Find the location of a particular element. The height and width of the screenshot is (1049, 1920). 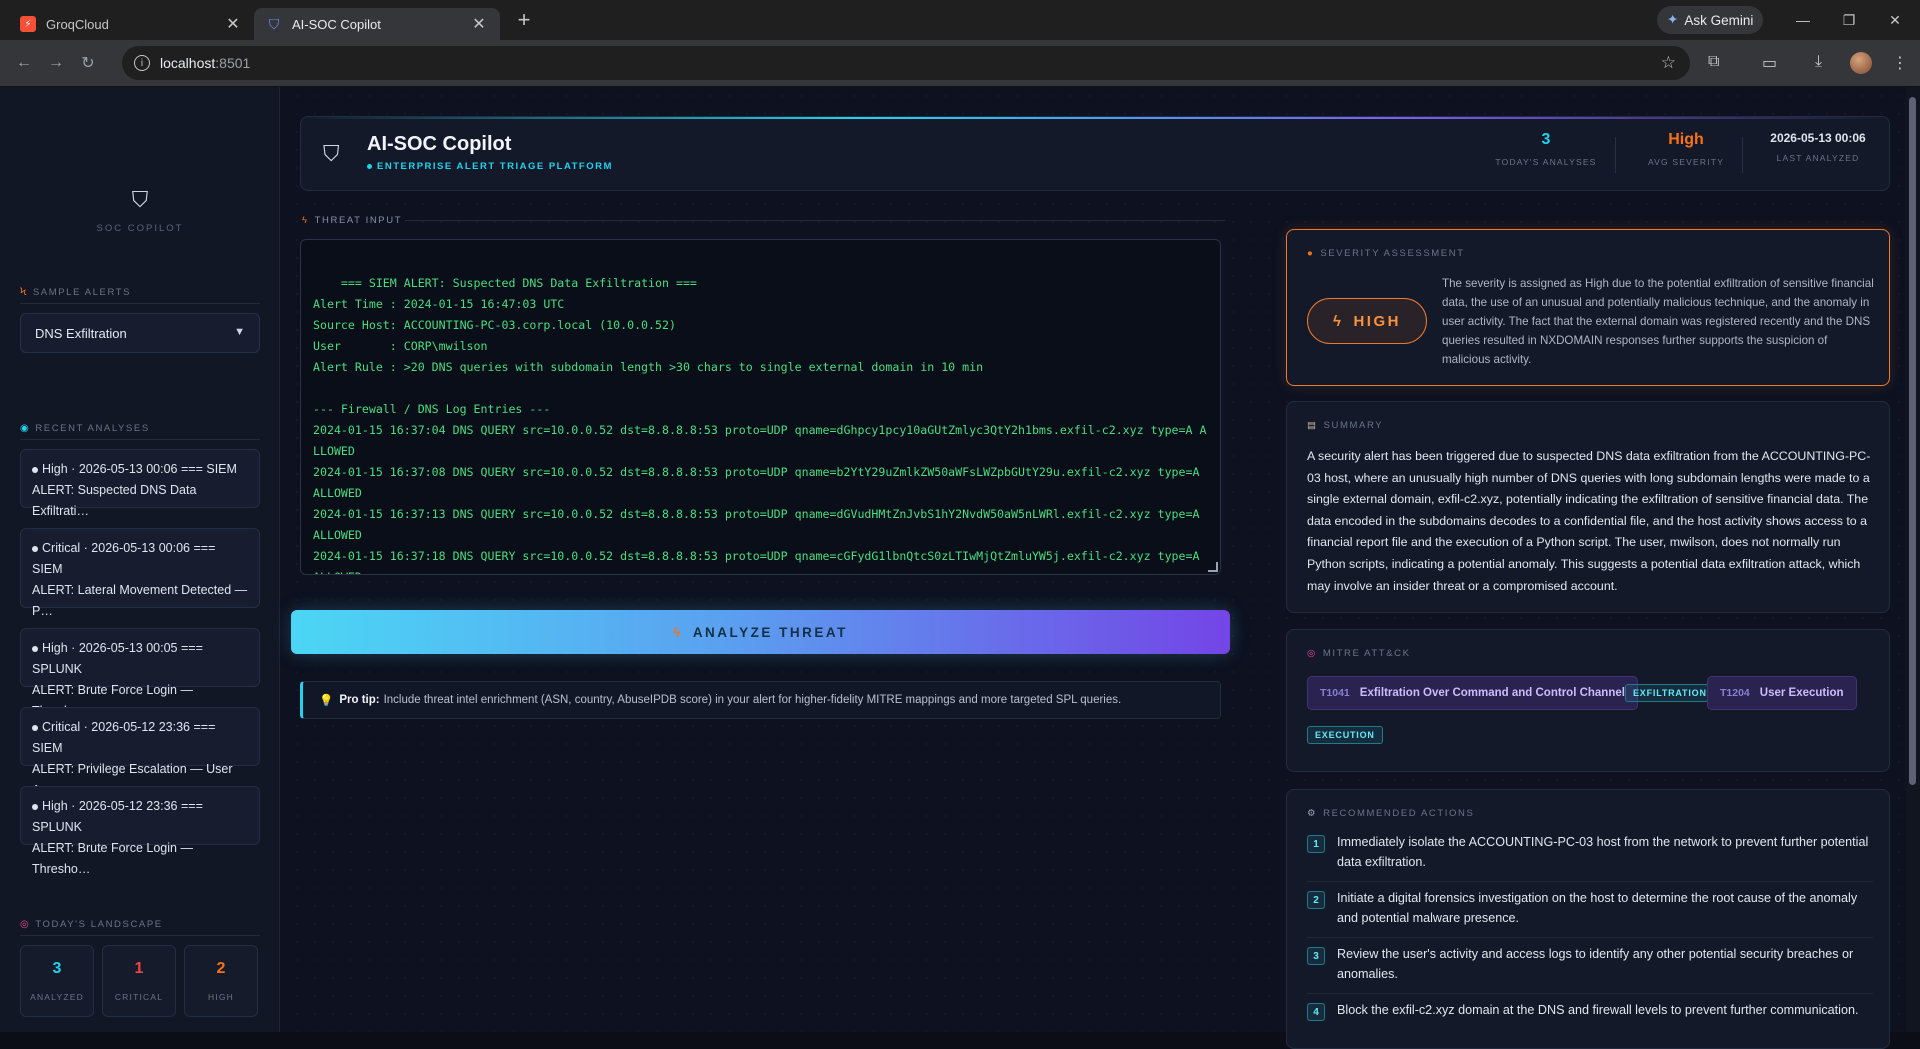

download-icon: ⤓ is located at coordinates (1818, 62).